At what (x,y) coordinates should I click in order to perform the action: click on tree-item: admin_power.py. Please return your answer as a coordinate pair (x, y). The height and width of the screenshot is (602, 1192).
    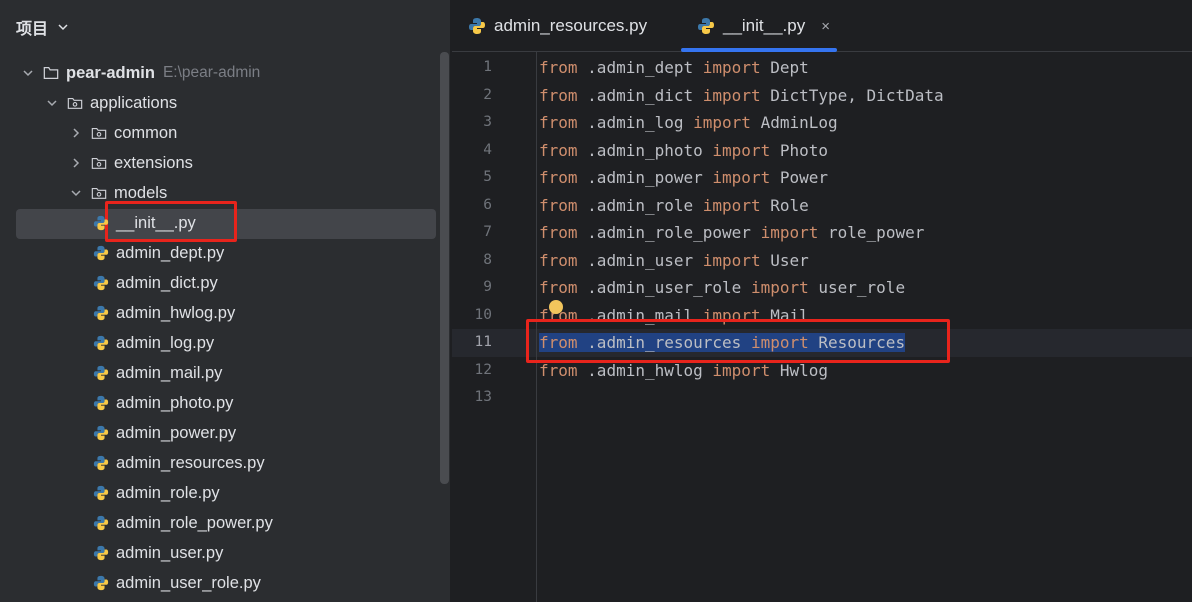
    Looking at the image, I should click on (220, 433).